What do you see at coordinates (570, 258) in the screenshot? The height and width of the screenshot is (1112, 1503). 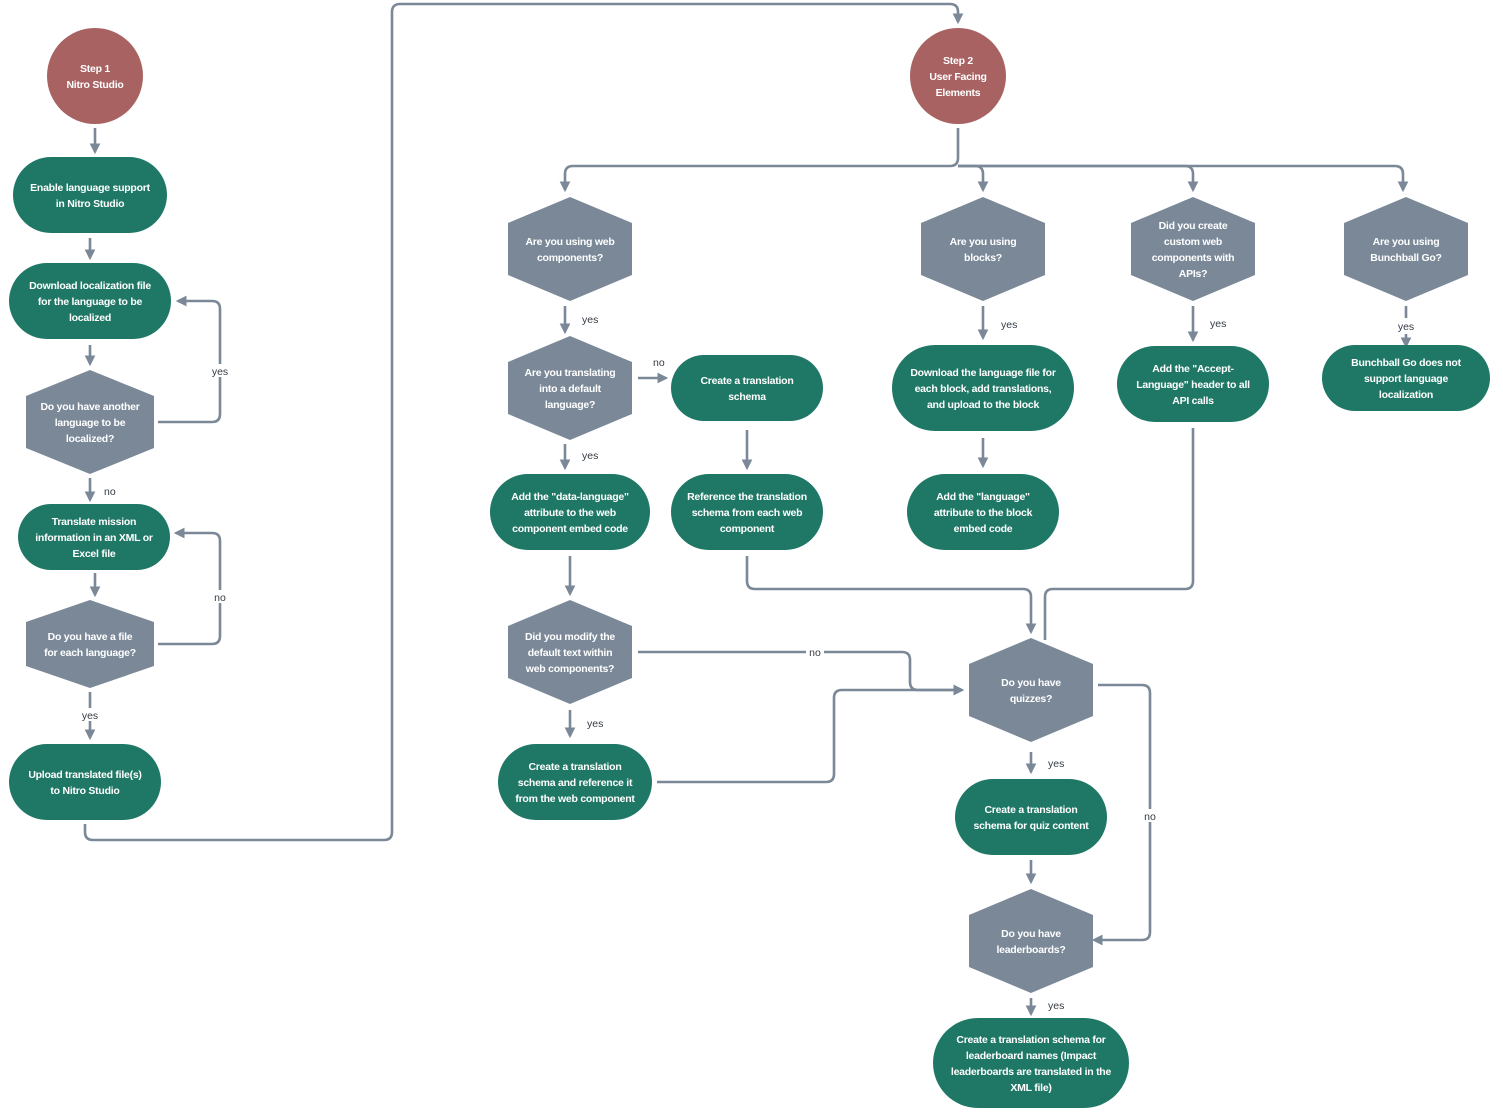 I see `node-label: components?` at bounding box center [570, 258].